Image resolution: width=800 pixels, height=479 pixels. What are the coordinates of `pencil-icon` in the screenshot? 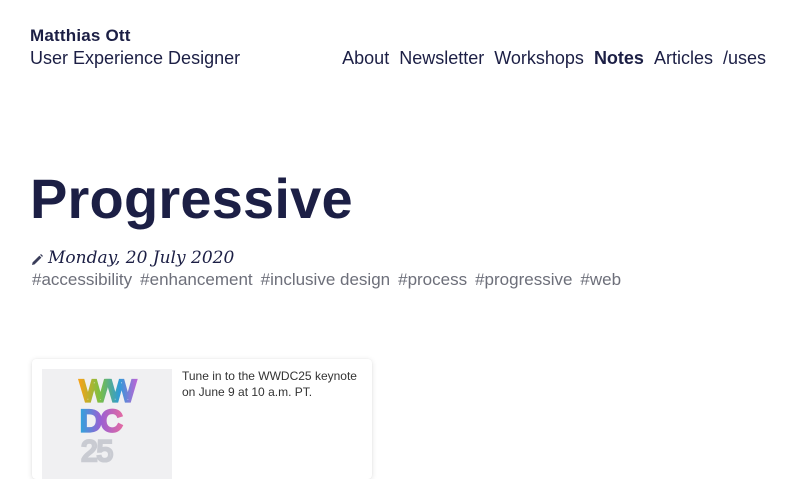 It's located at (37, 258).